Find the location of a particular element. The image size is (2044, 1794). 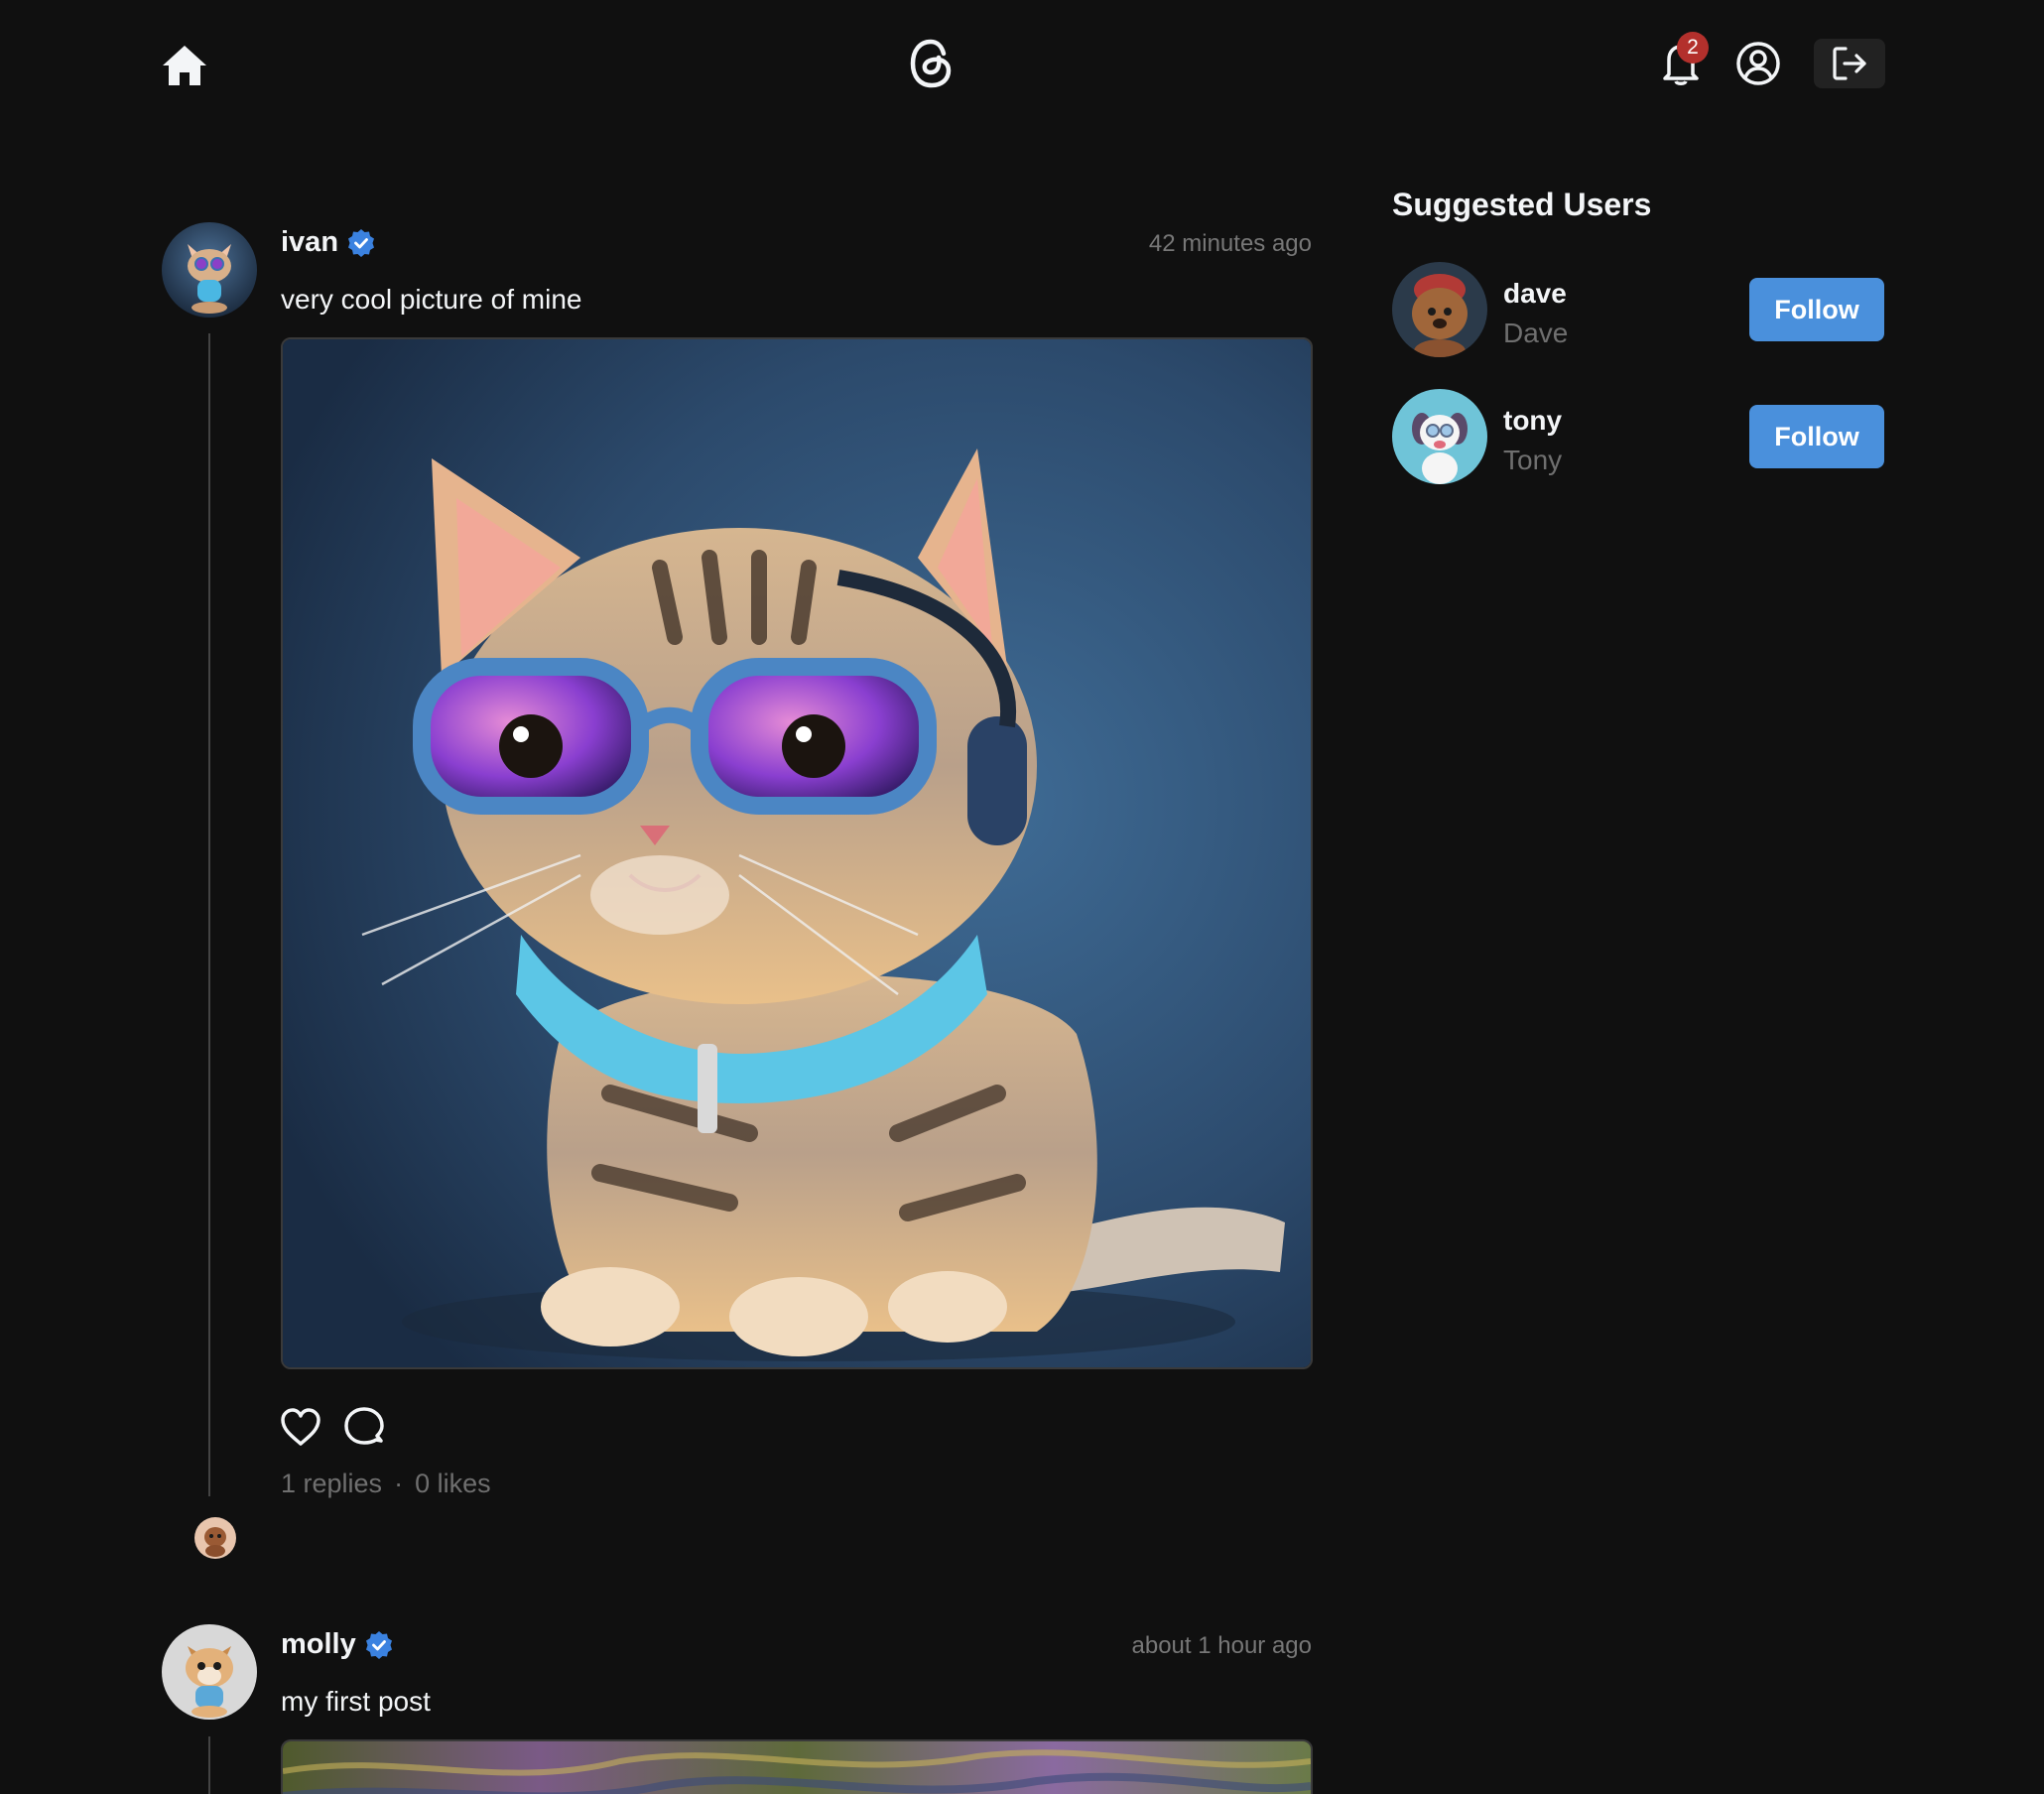

notification-badge: 2 is located at coordinates (1693, 48).